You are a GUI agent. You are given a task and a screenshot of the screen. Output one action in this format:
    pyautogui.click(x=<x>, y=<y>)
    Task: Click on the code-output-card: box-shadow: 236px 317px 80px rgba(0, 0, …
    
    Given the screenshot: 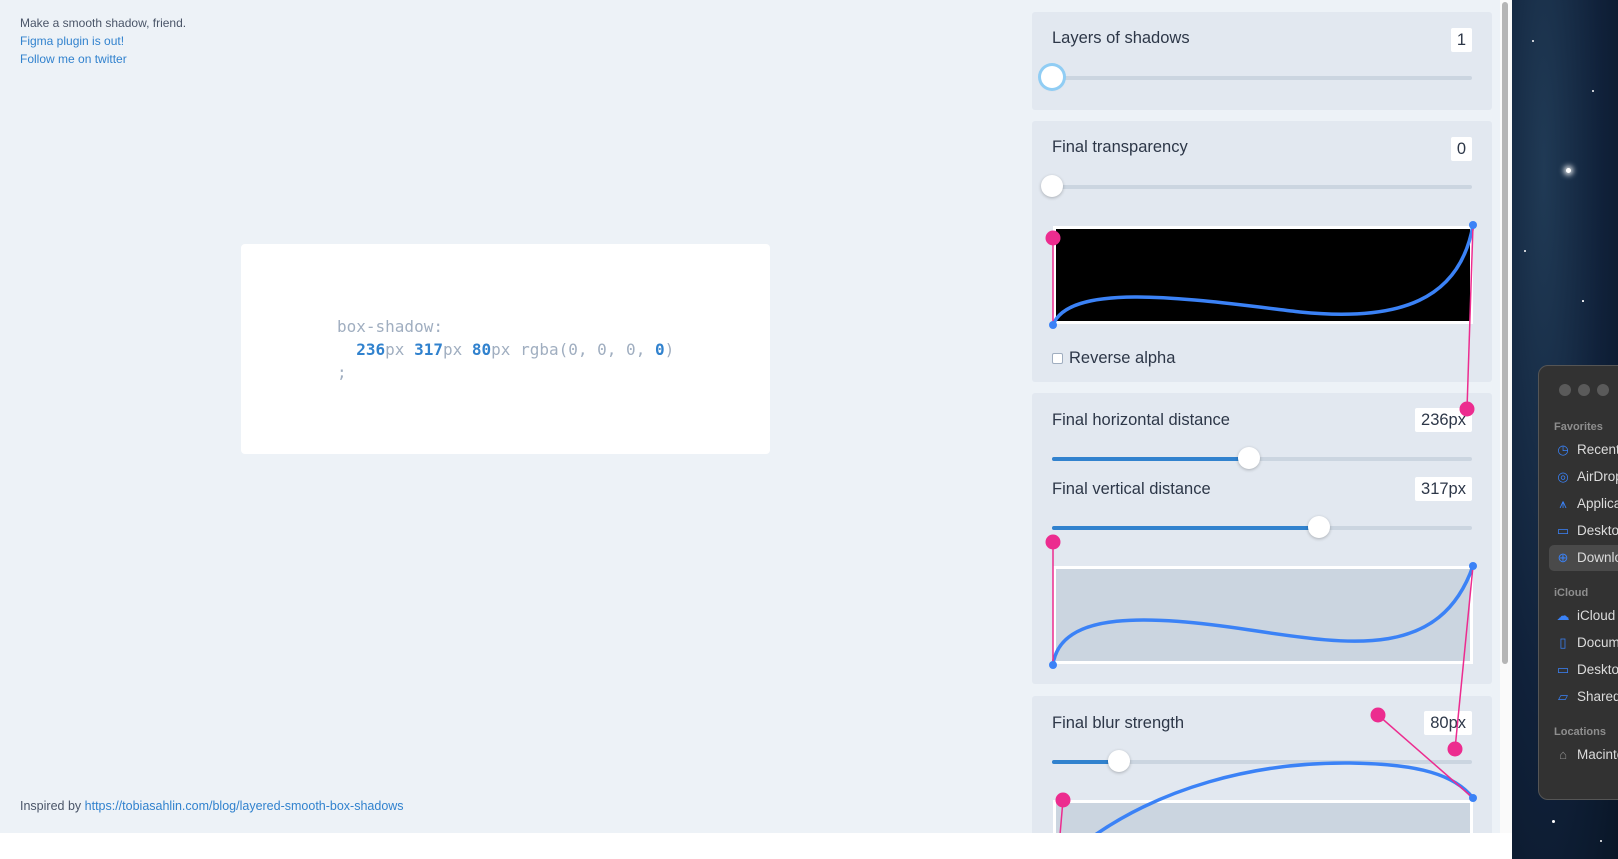 What is the action you would take?
    pyautogui.click(x=505, y=349)
    